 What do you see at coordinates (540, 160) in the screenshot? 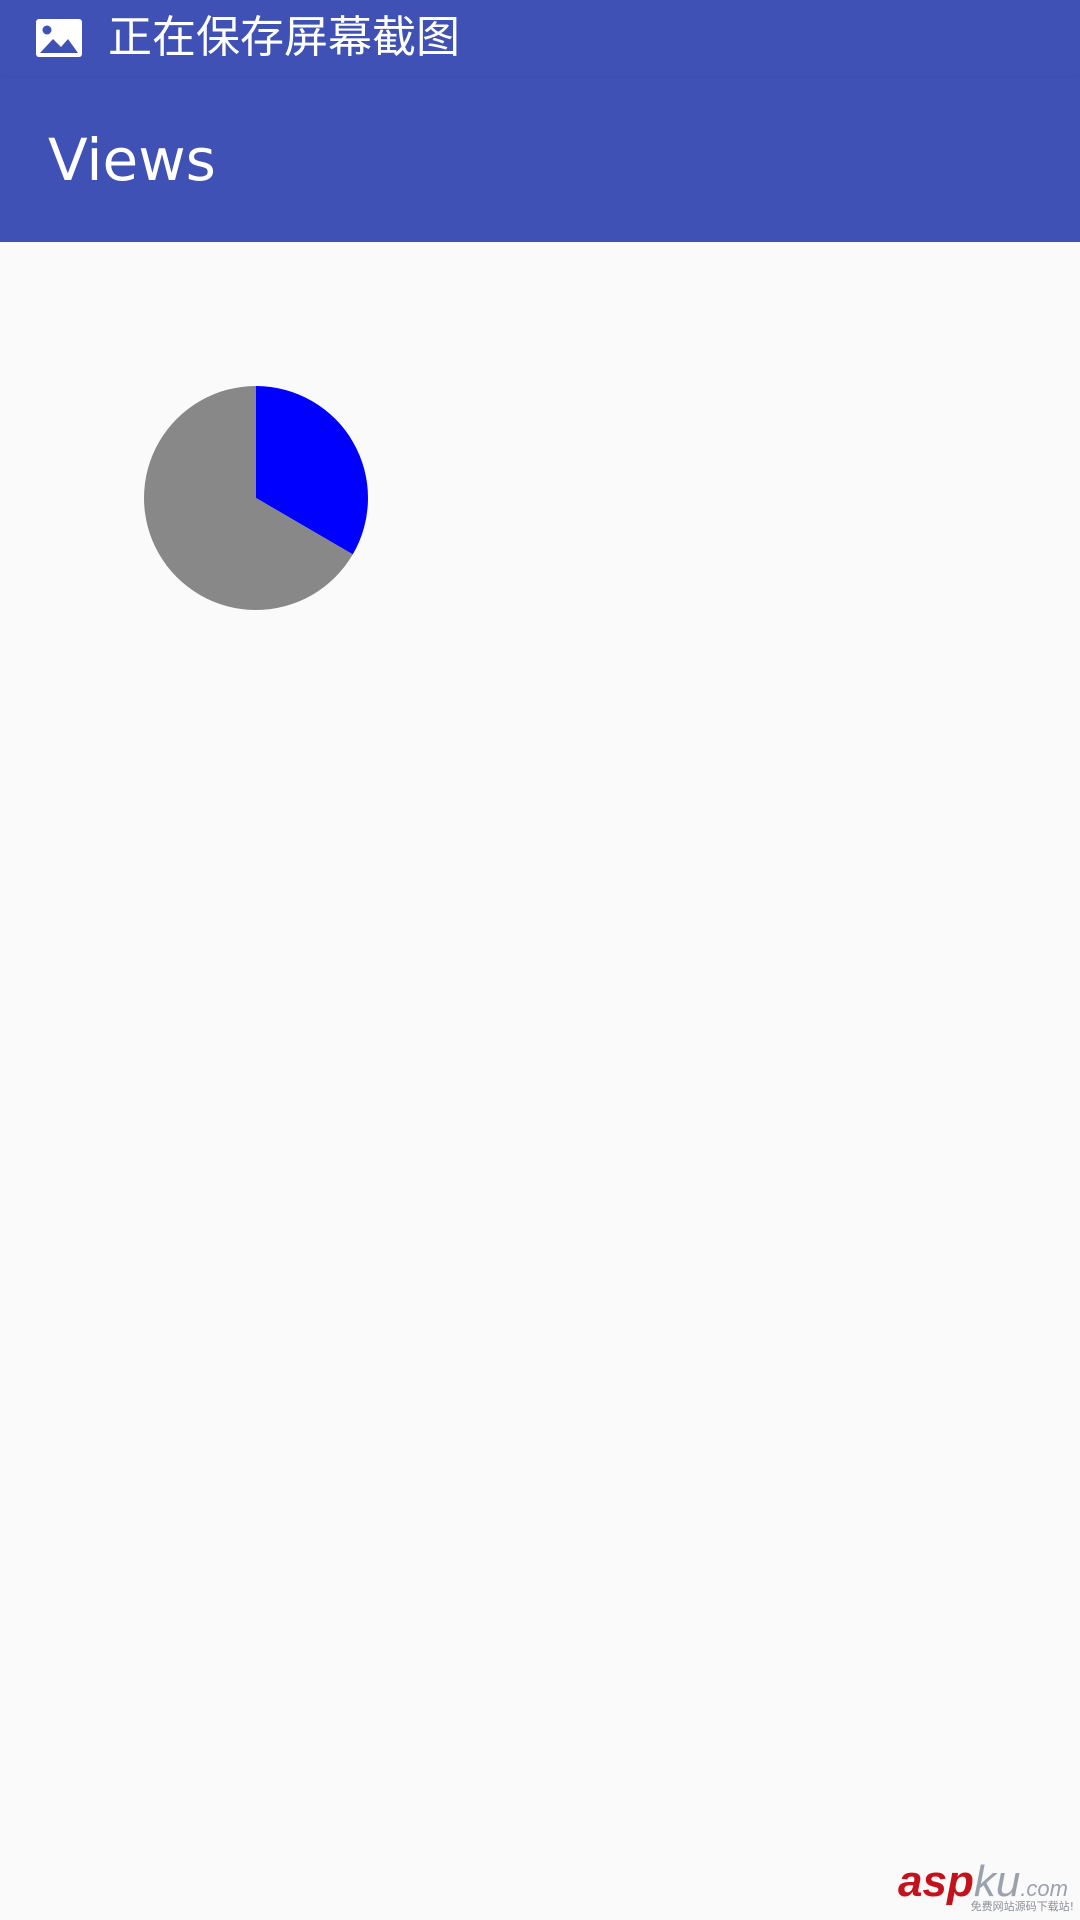
I see `app-bar: Views` at bounding box center [540, 160].